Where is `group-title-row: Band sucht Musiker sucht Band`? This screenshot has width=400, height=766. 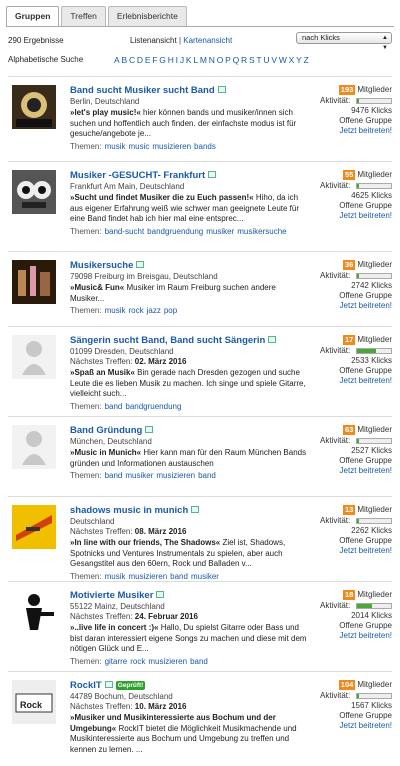 group-title-row: Band sucht Musiker sucht Band is located at coordinates (191, 91).